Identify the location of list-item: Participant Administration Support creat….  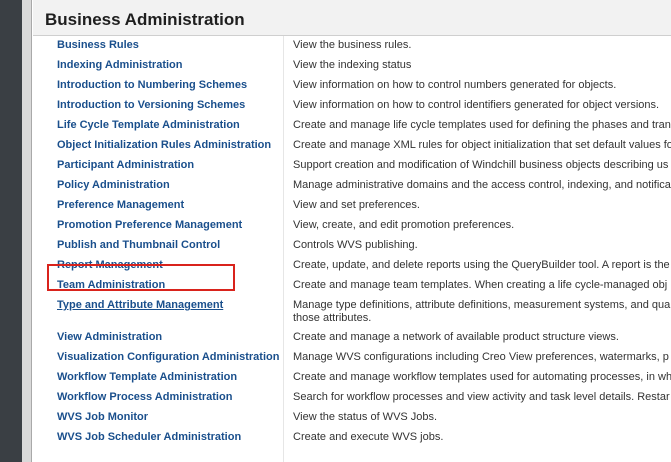
(352, 166).